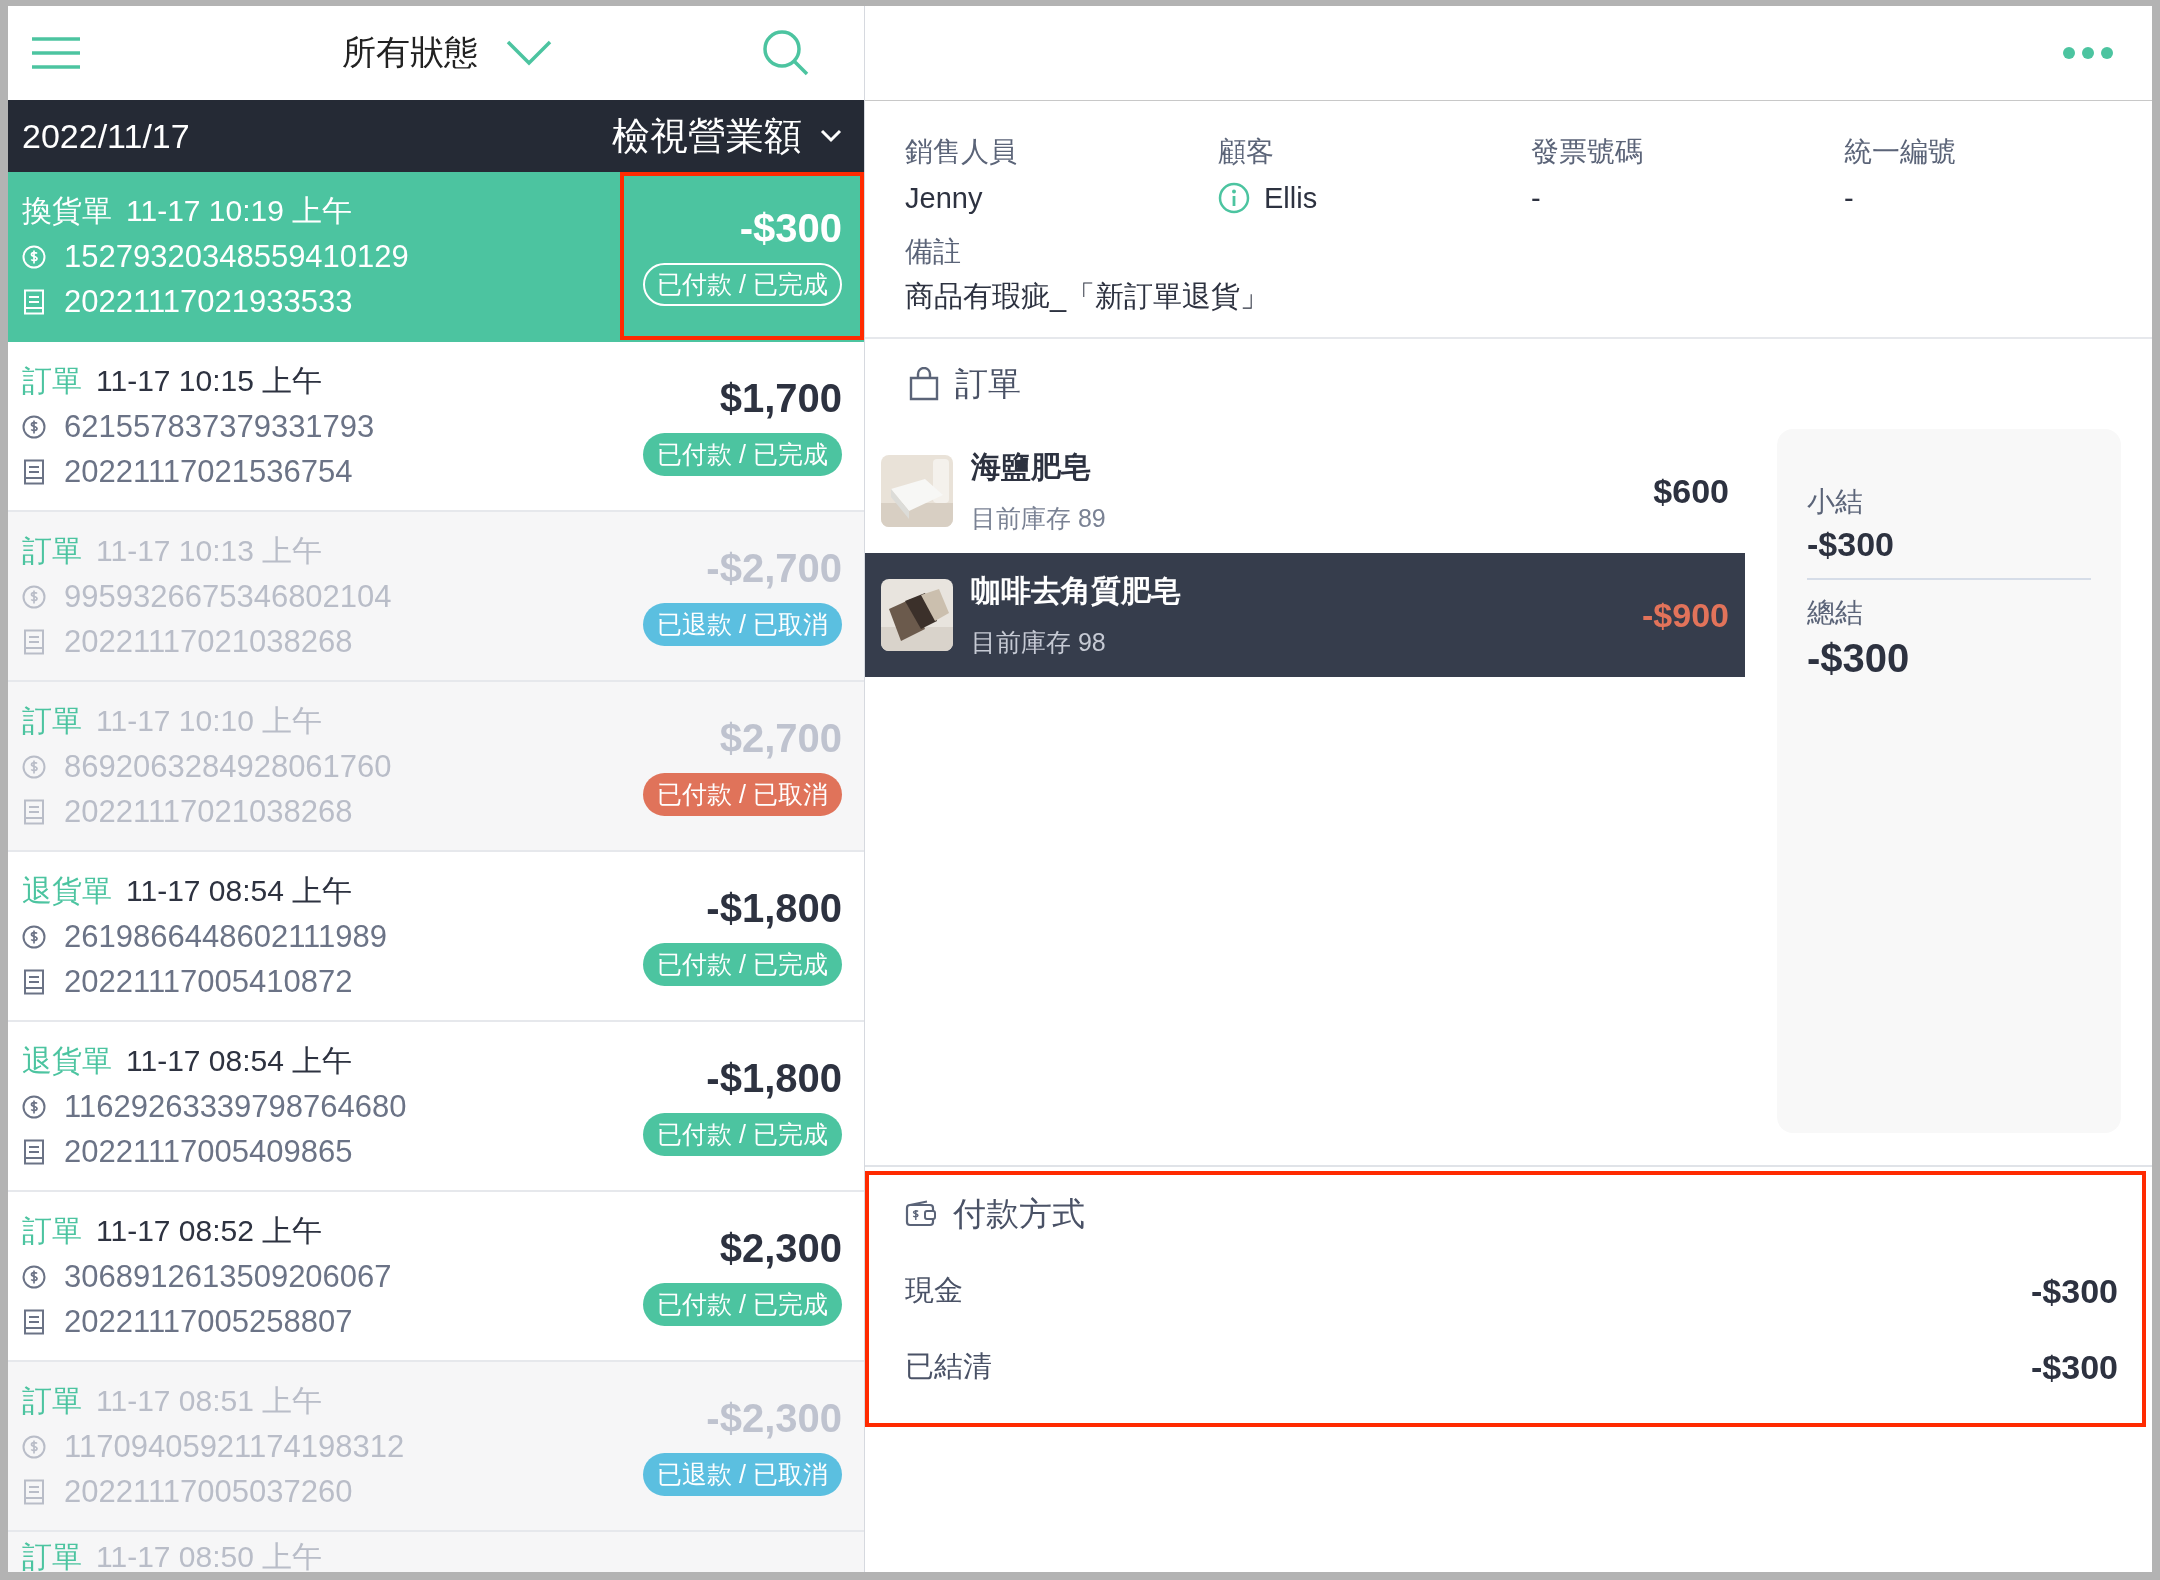 Image resolution: width=2160 pixels, height=1580 pixels. I want to click on summary-label: 小結, so click(1835, 502).